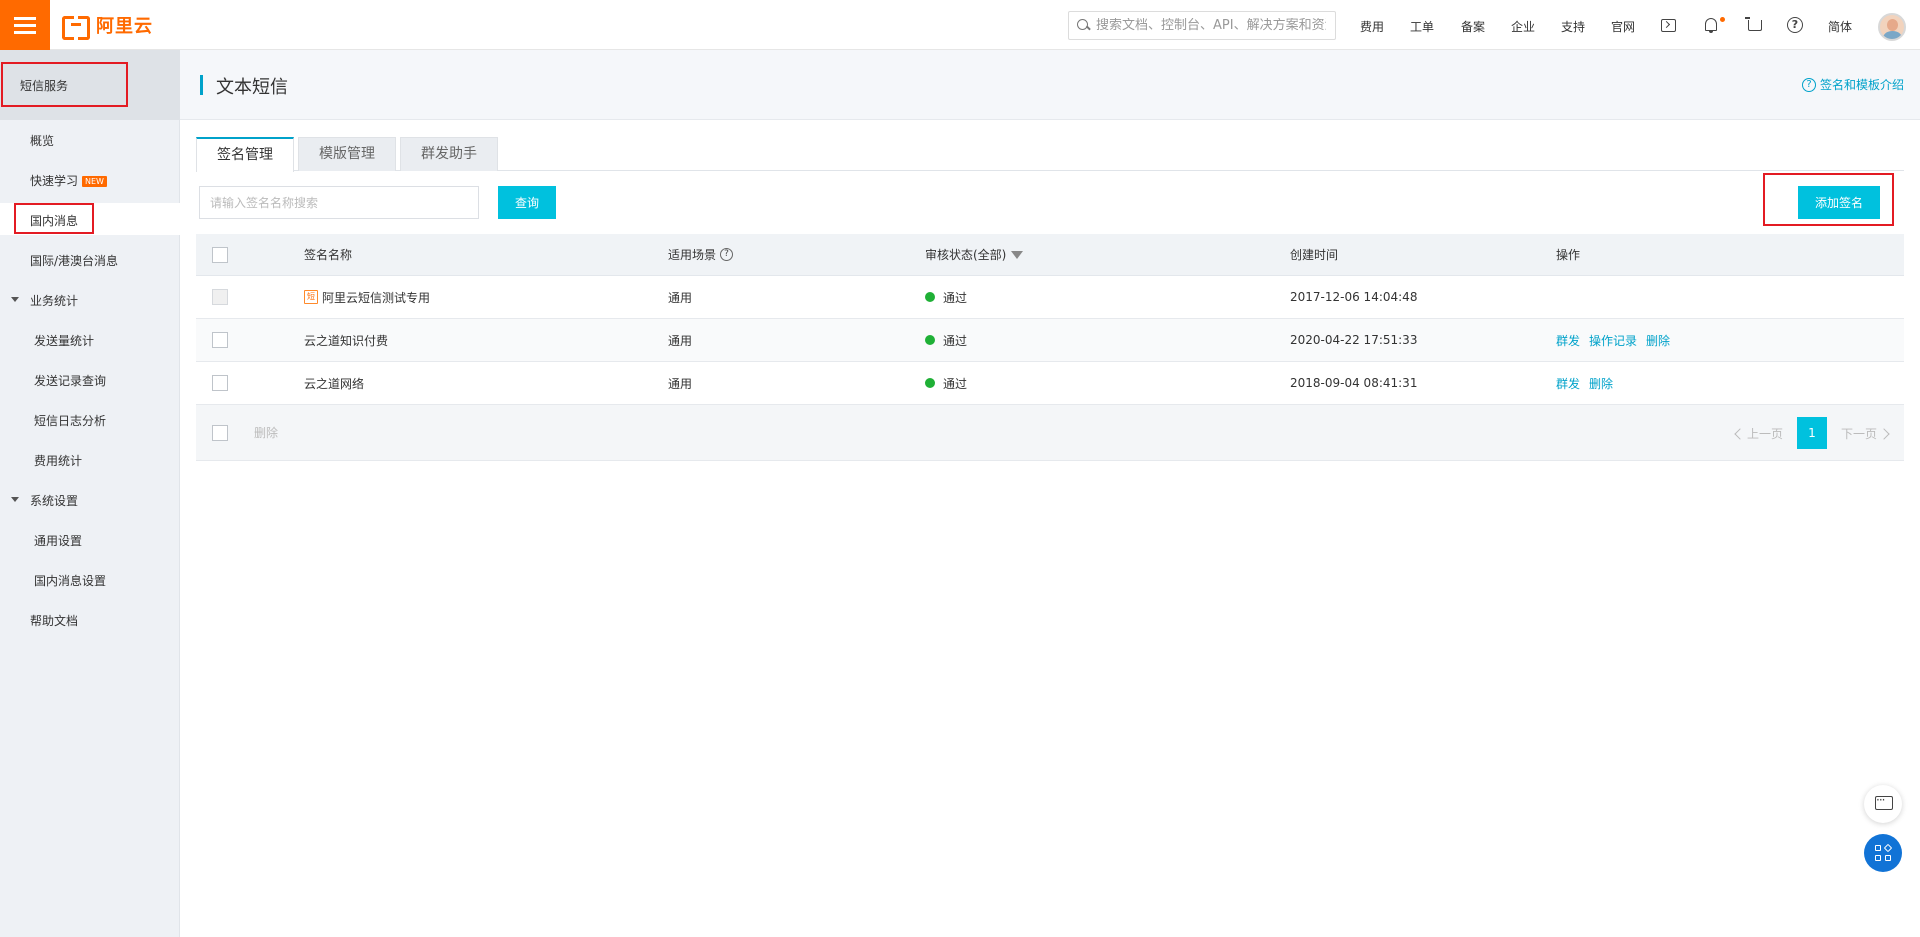  Describe the element at coordinates (692, 255) in the screenshot. I see `col-scene-label: 适用场景` at that location.